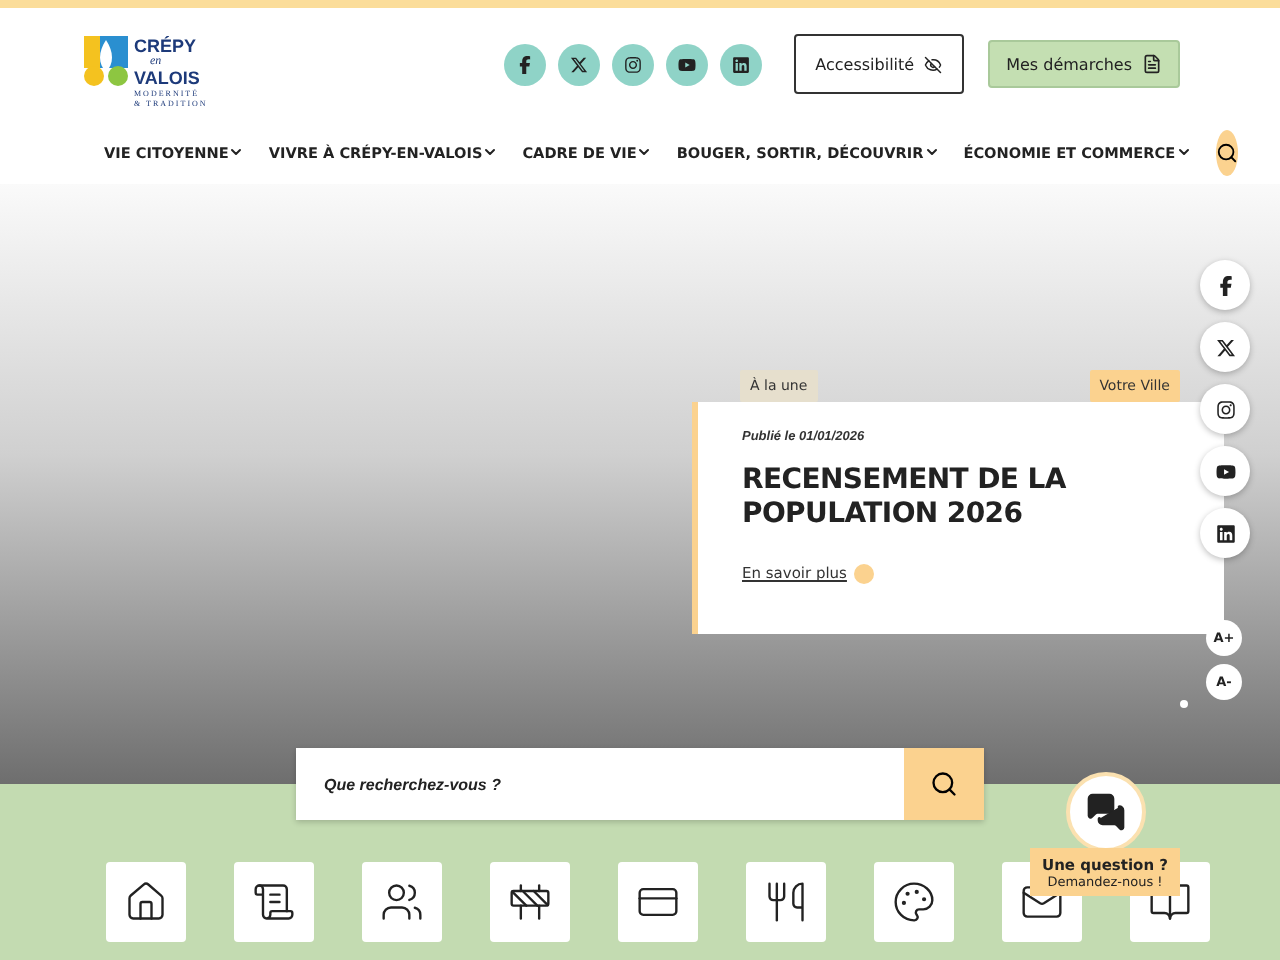  Describe the element at coordinates (864, 573) in the screenshot. I see `dot-icon` at that location.